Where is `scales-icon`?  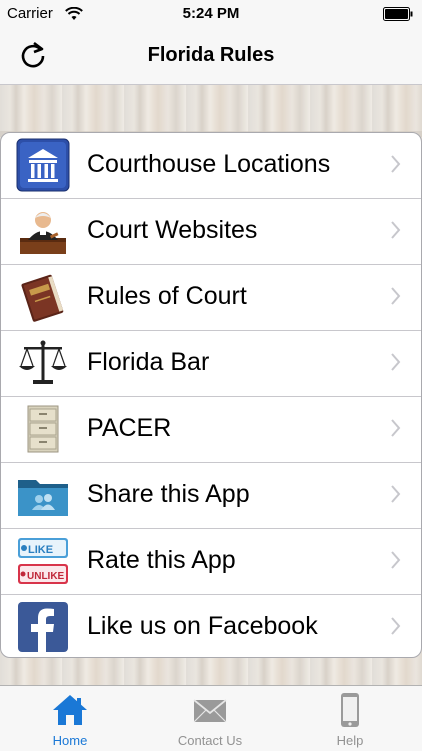
scales-icon is located at coordinates (43, 362).